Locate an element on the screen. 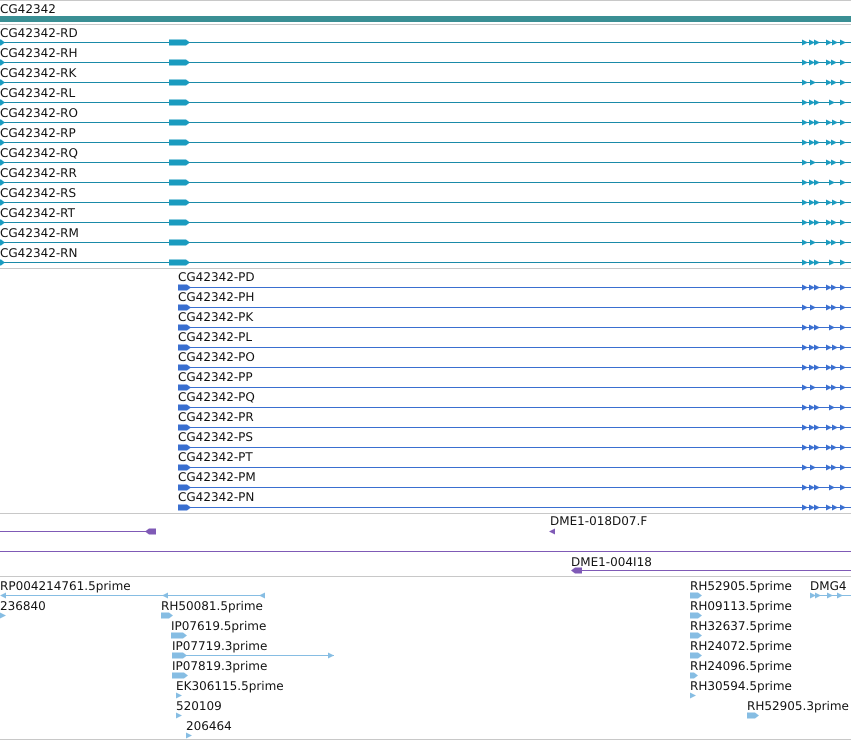 This screenshot has height=741, width=851. feature-label: CG42342-RM is located at coordinates (39, 233).